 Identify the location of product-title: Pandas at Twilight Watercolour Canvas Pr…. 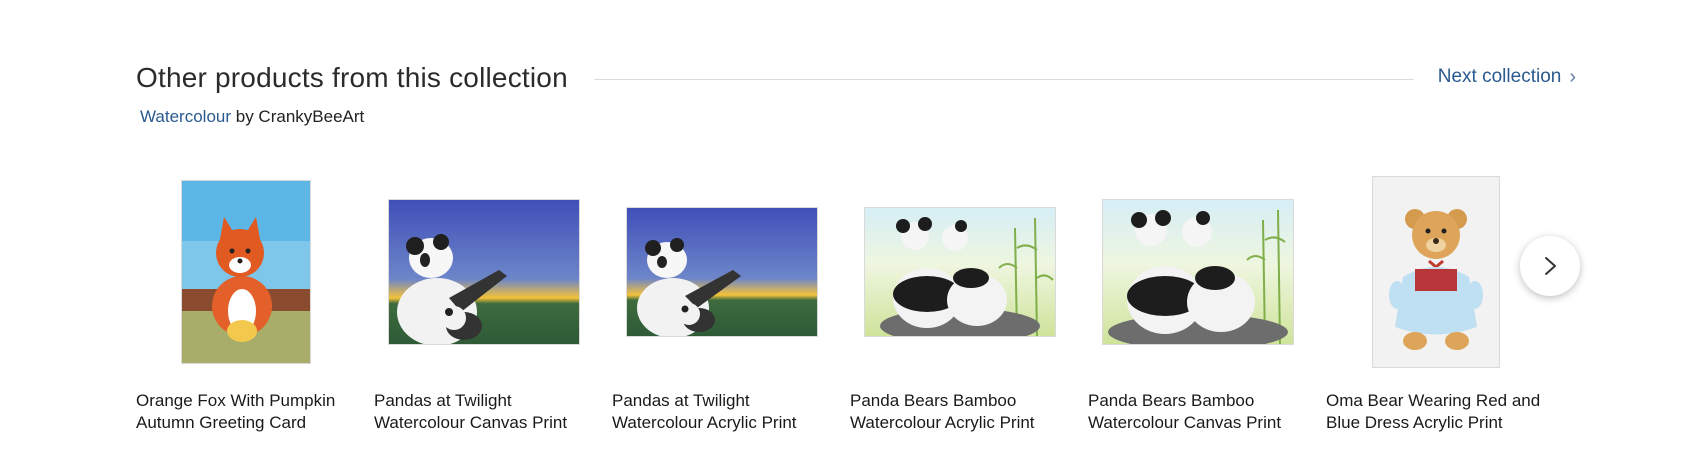
(486, 412).